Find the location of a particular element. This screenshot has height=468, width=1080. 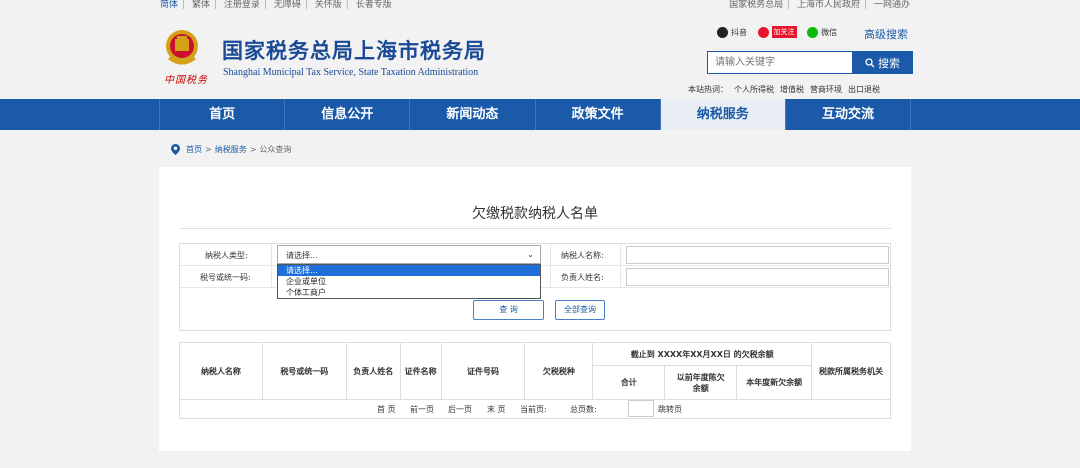

social-links: 抖音 加关注 微信 is located at coordinates (781, 34).